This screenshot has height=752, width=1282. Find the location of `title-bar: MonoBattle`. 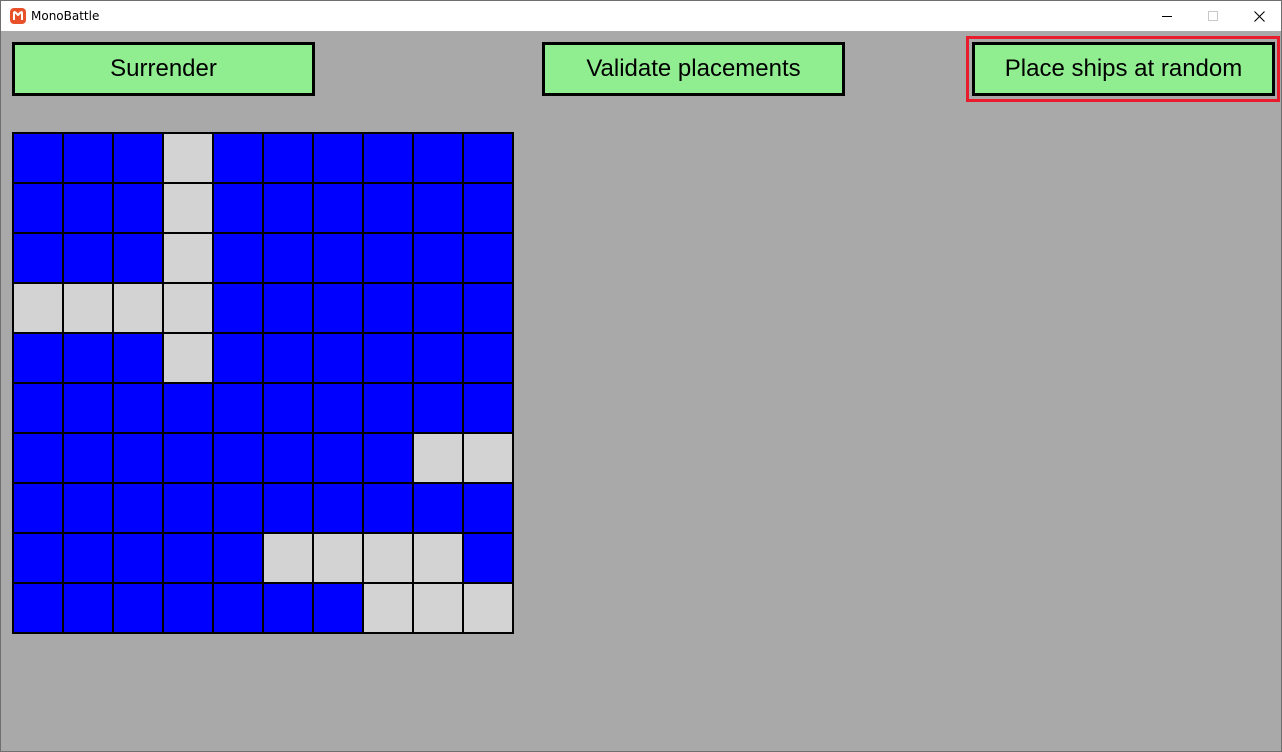

title-bar: MonoBattle is located at coordinates (641, 16).